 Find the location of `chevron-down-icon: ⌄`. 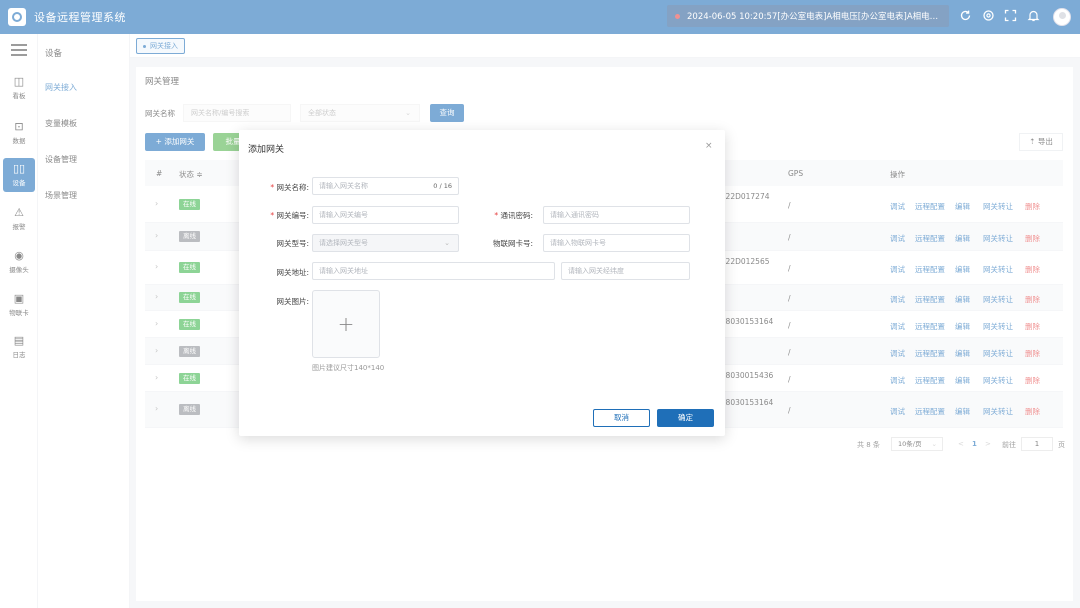

chevron-down-icon: ⌄ is located at coordinates (447, 243).